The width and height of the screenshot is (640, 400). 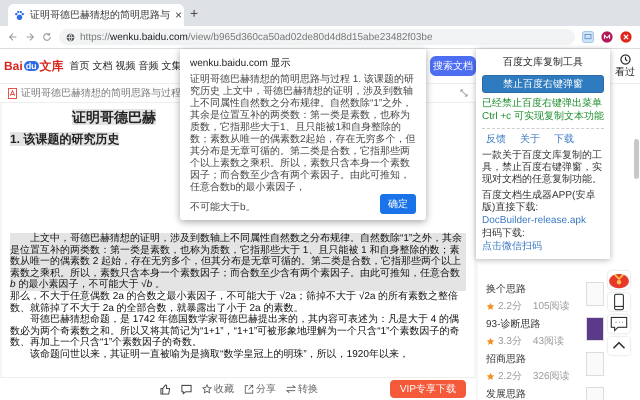 What do you see at coordinates (13, 37) in the screenshot?
I see `back-icon` at bounding box center [13, 37].